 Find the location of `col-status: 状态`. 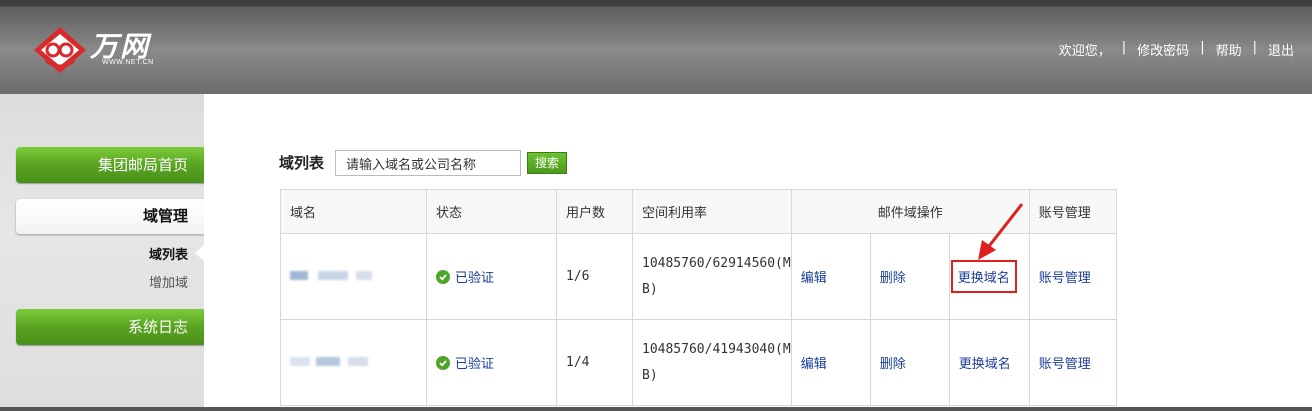

col-status: 状态 is located at coordinates (491, 211).